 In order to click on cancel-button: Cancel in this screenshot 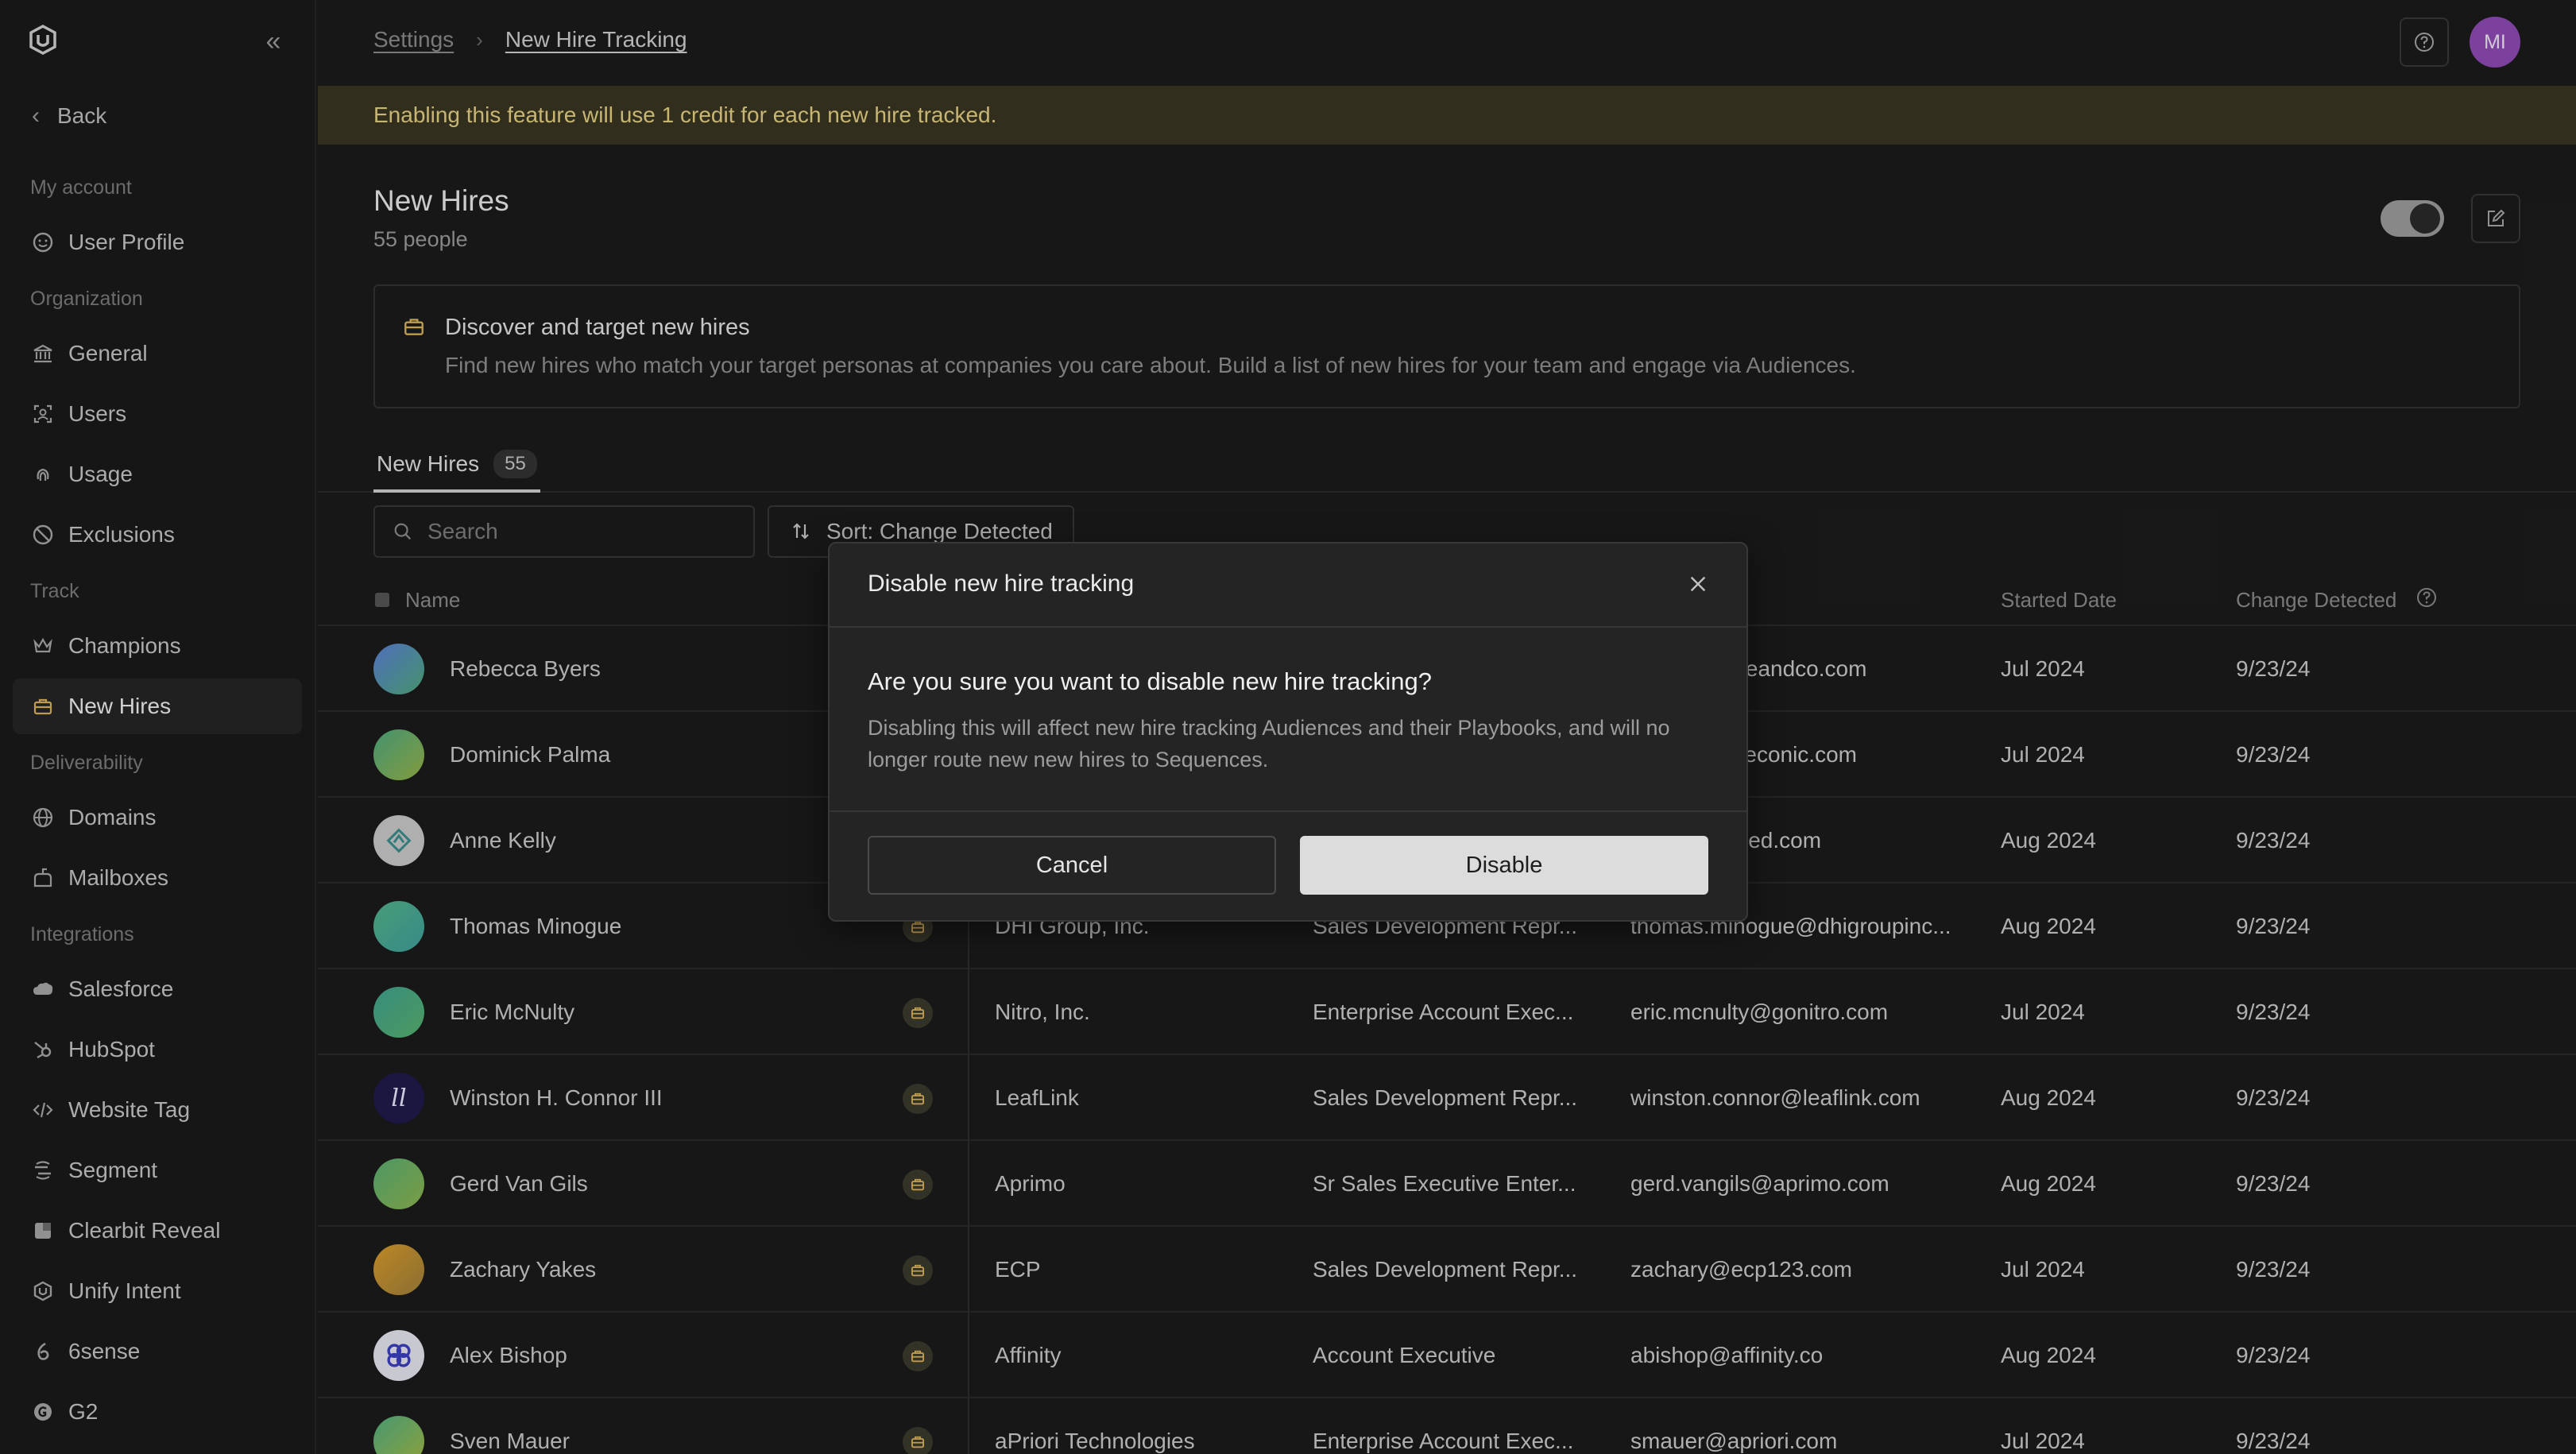, I will do `click(1072, 865)`.